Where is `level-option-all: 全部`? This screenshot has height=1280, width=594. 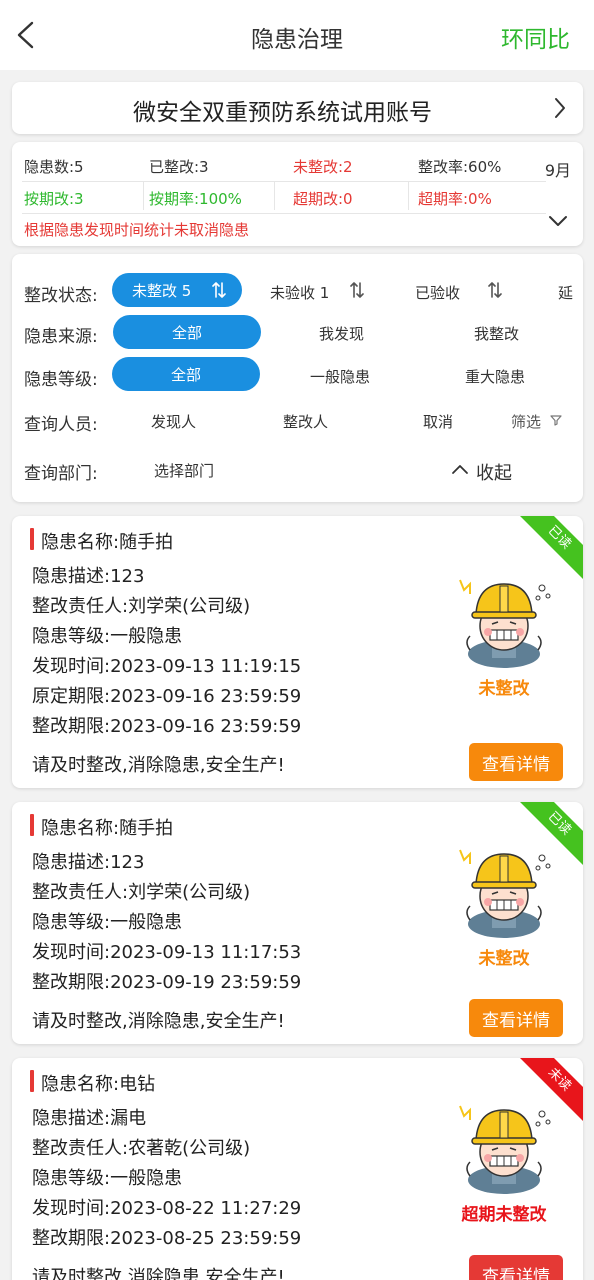
level-option-all: 全部 is located at coordinates (186, 374).